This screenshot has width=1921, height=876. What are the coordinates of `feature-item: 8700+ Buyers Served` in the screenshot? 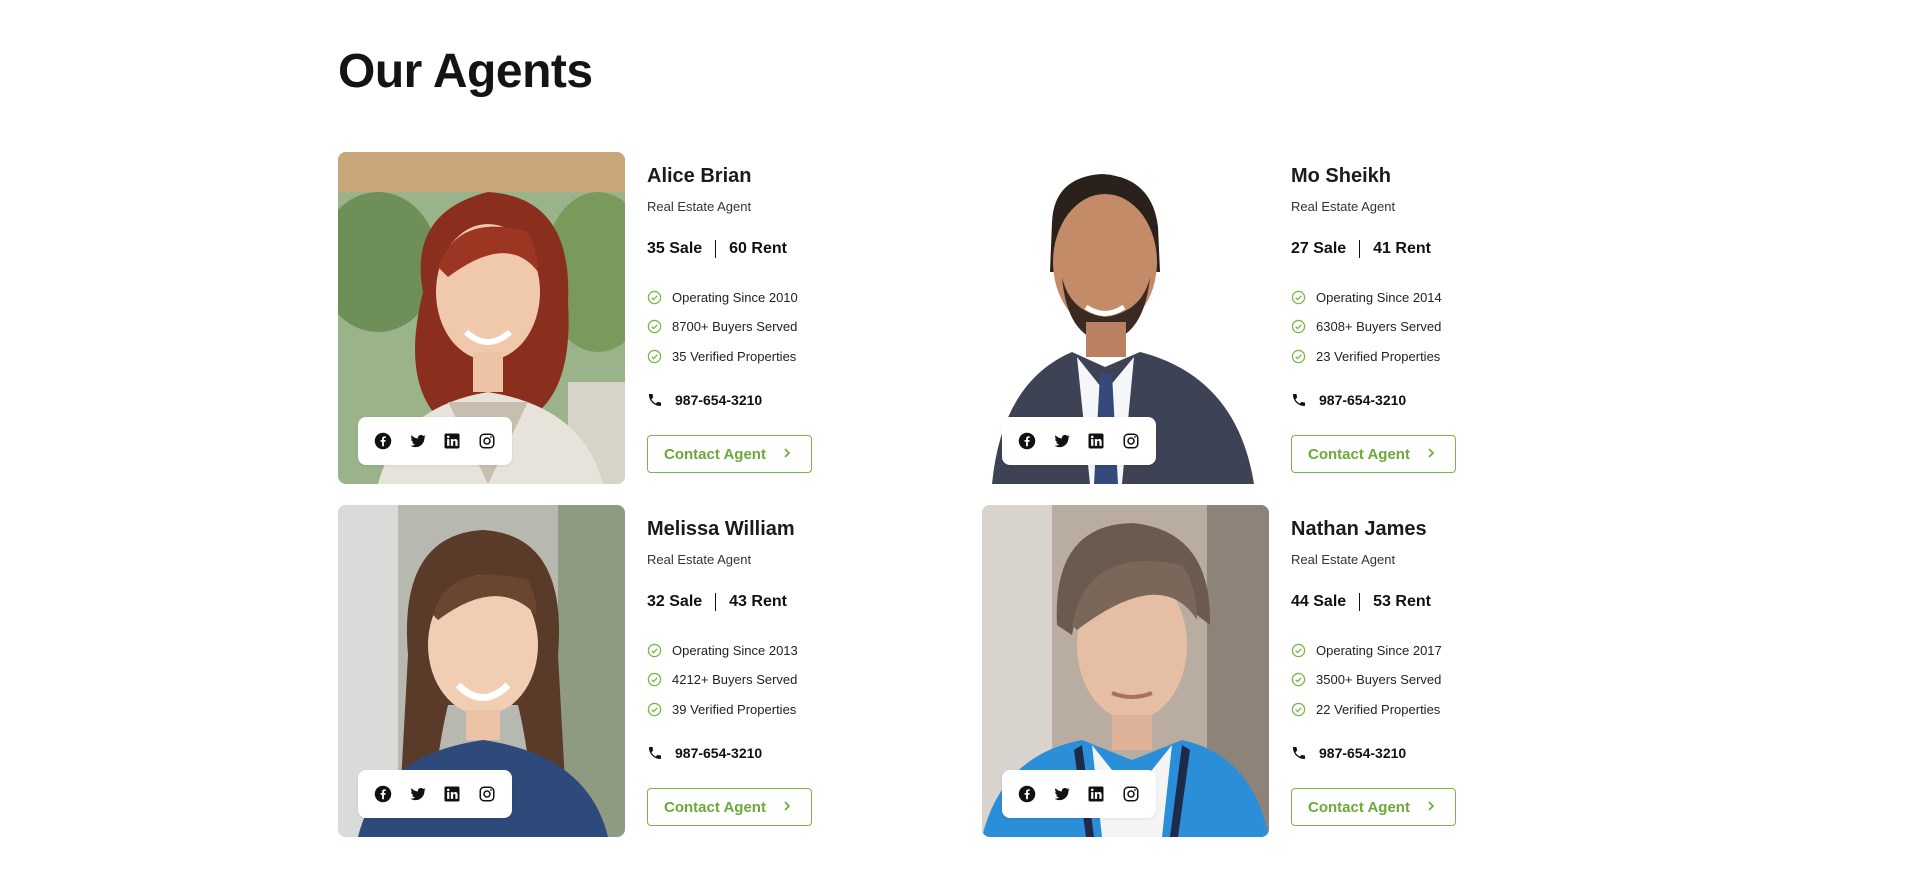 It's located at (722, 327).